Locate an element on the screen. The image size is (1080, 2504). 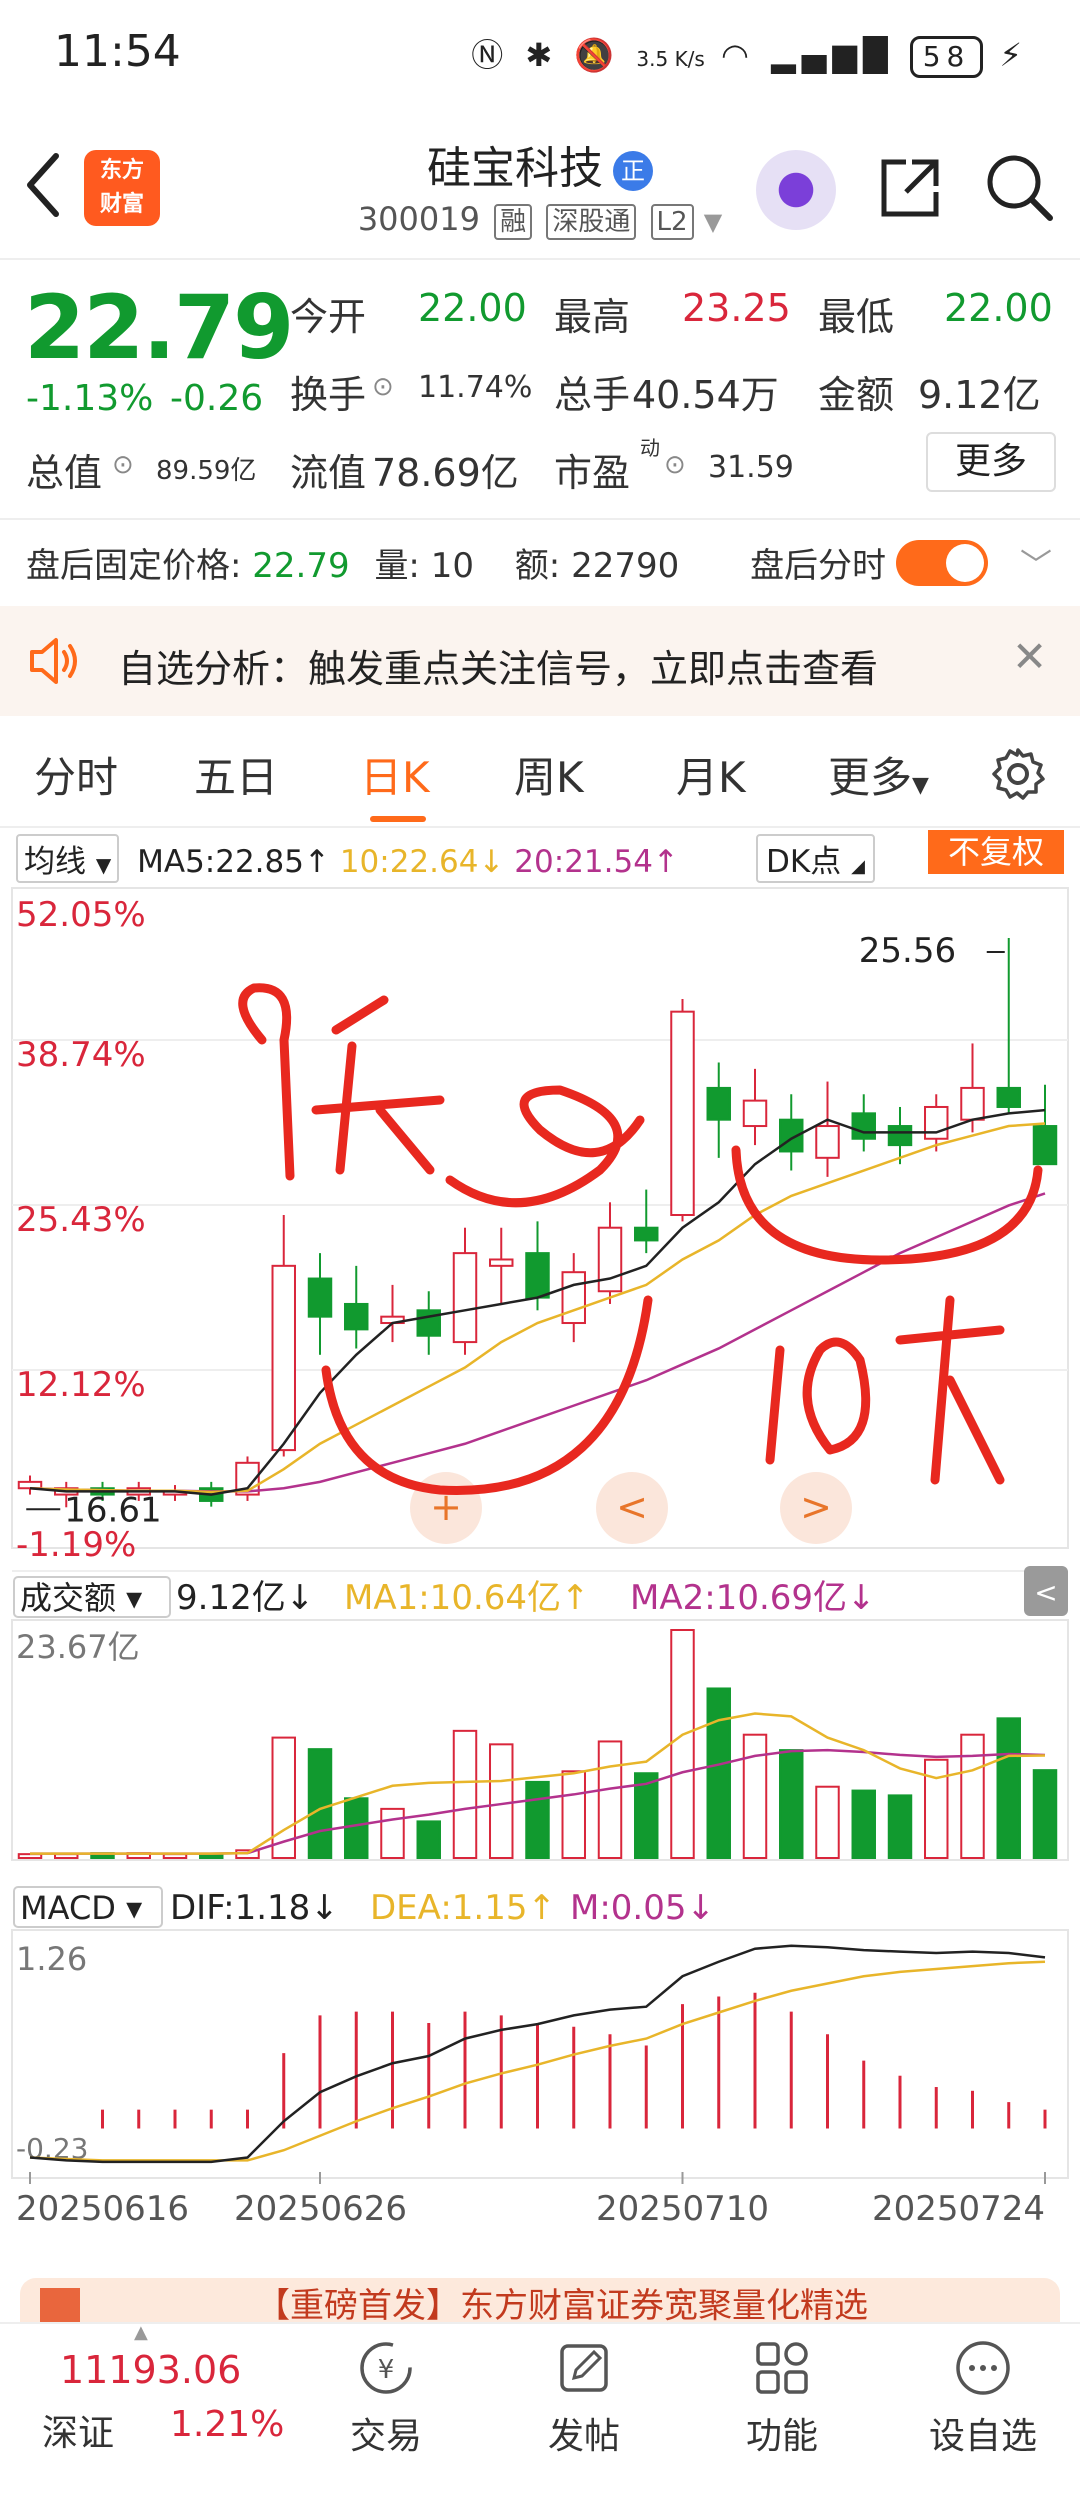
macd-top-label: 1.26 is located at coordinates (51, 1959).